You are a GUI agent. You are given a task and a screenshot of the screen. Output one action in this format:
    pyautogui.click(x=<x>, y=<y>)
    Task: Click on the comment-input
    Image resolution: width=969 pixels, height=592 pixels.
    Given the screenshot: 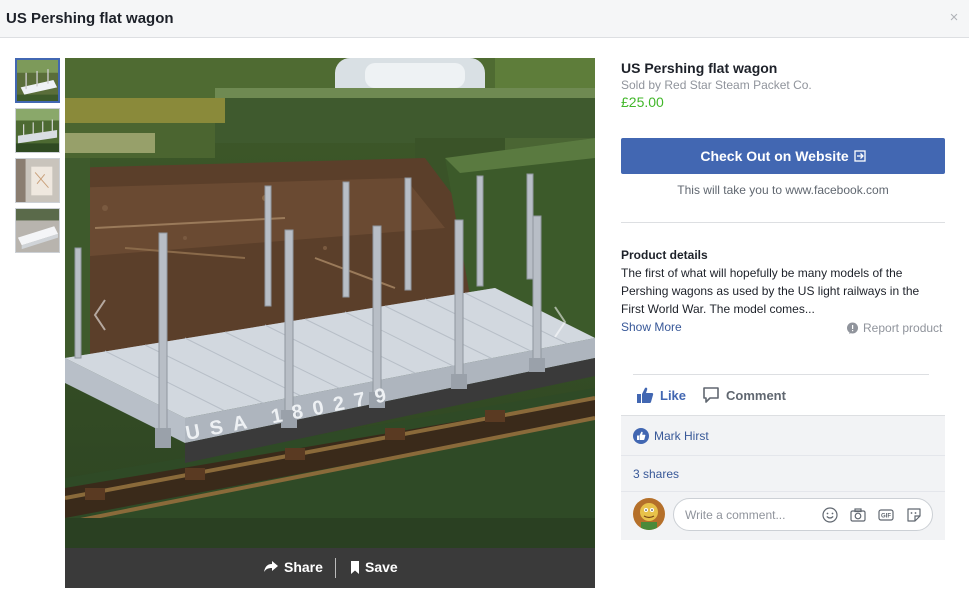 What is the action you would take?
    pyautogui.click(x=745, y=515)
    